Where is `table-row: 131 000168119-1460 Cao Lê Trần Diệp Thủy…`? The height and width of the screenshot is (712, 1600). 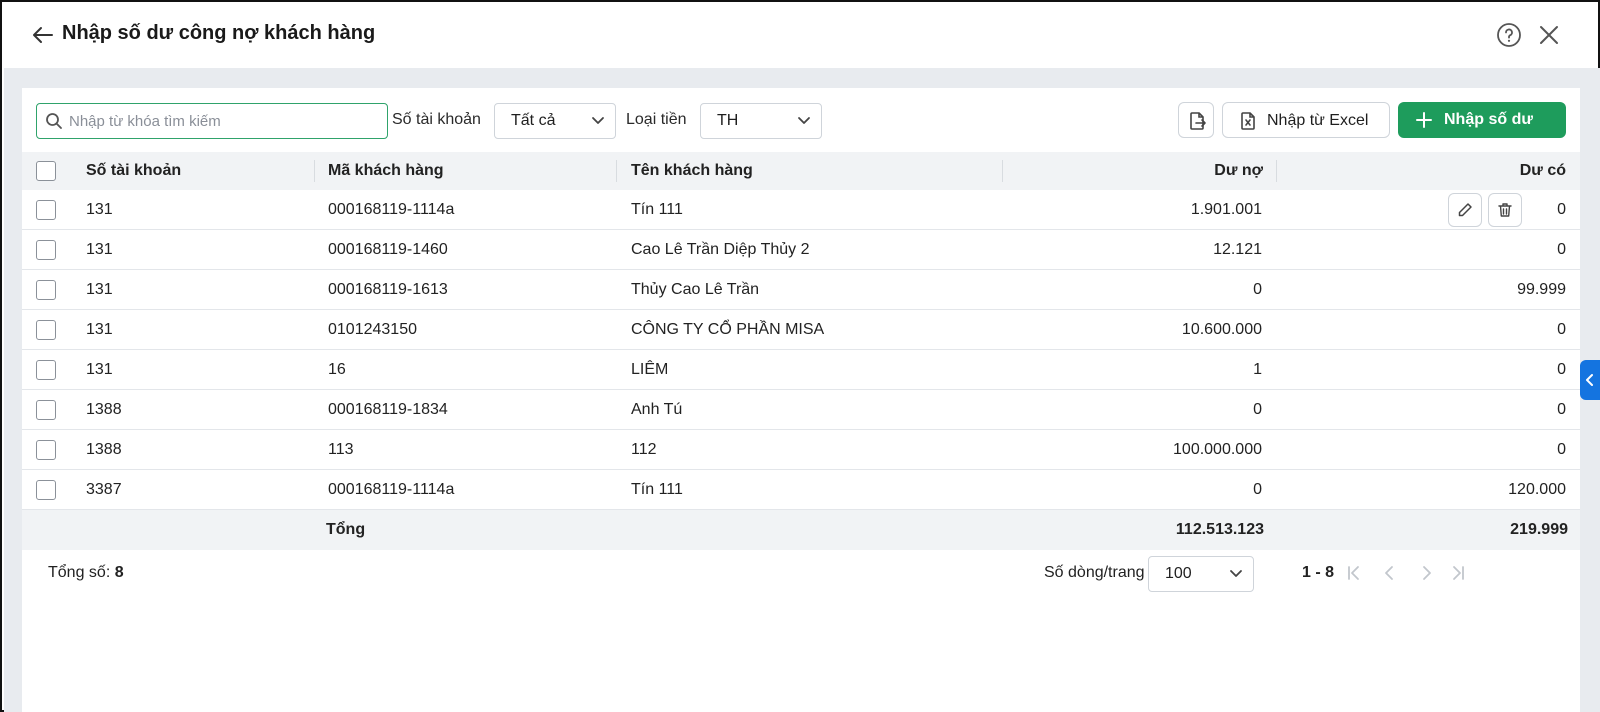
table-row: 131 000168119-1460 Cao Lê Trần Diệp Thủy… is located at coordinates (801, 250).